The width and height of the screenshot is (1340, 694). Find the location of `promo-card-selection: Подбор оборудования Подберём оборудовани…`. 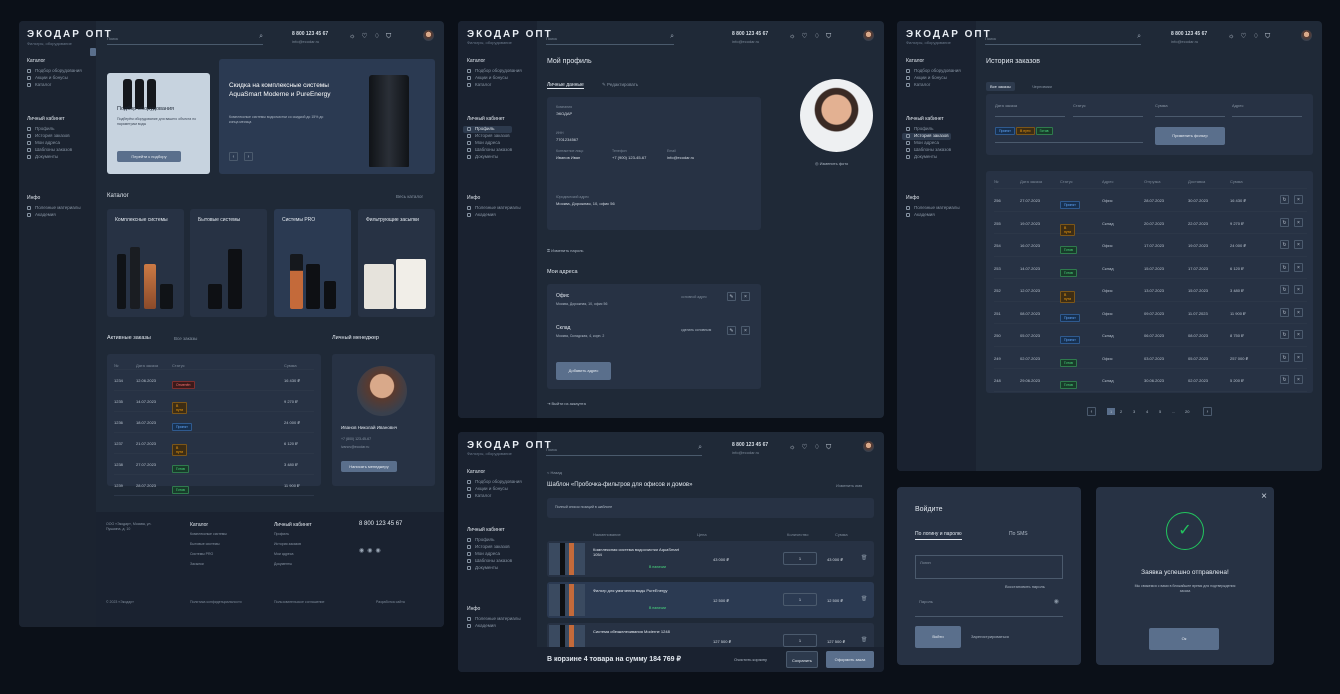

promo-card-selection: Подбор оборудования Подберём оборудовани… is located at coordinates (158, 123).